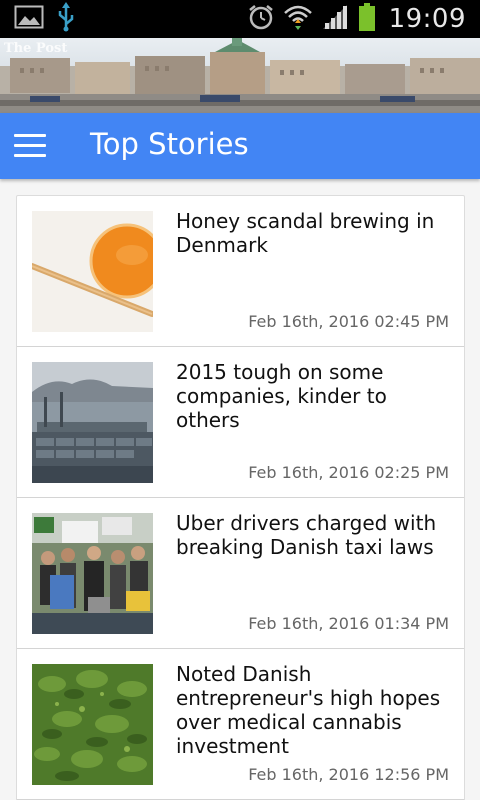 Image resolution: width=480 pixels, height=800 pixels. Describe the element at coordinates (35, 48) in the screenshot. I see `svg-text: The Post` at that location.